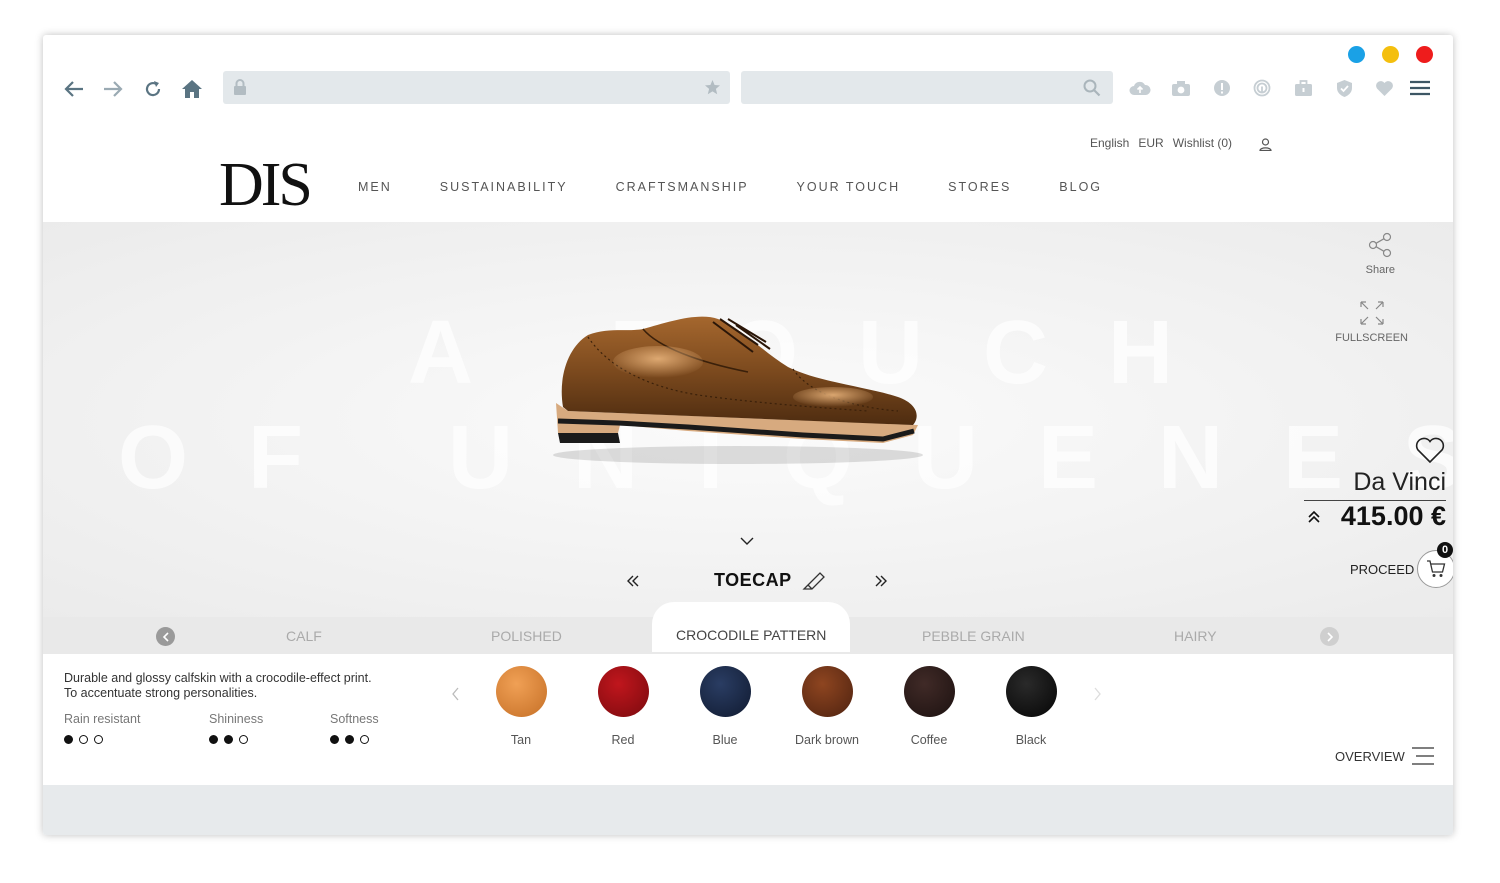 The width and height of the screenshot is (1500, 883). What do you see at coordinates (74, 89) in the screenshot?
I see `back-icon` at bounding box center [74, 89].